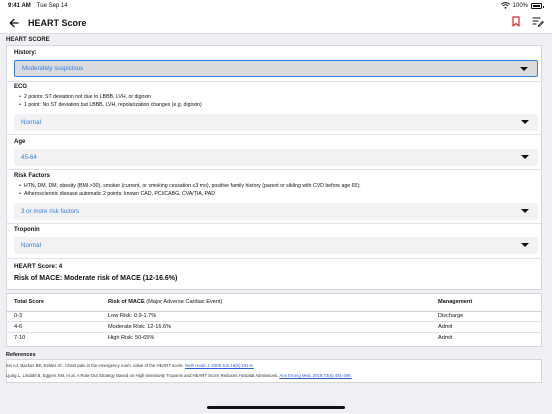 The image size is (552, 414). Describe the element at coordinates (27, 230) in the screenshot. I see `troponin-label: Troponin` at that location.